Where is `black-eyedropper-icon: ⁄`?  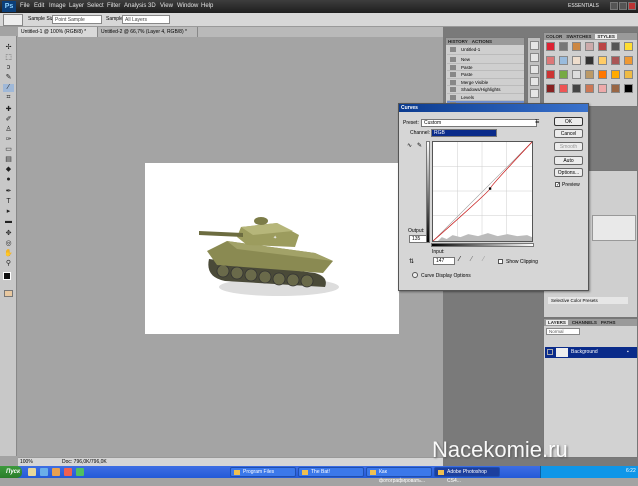
black-eyedropper-icon: ⁄ is located at coordinates (459, 259).